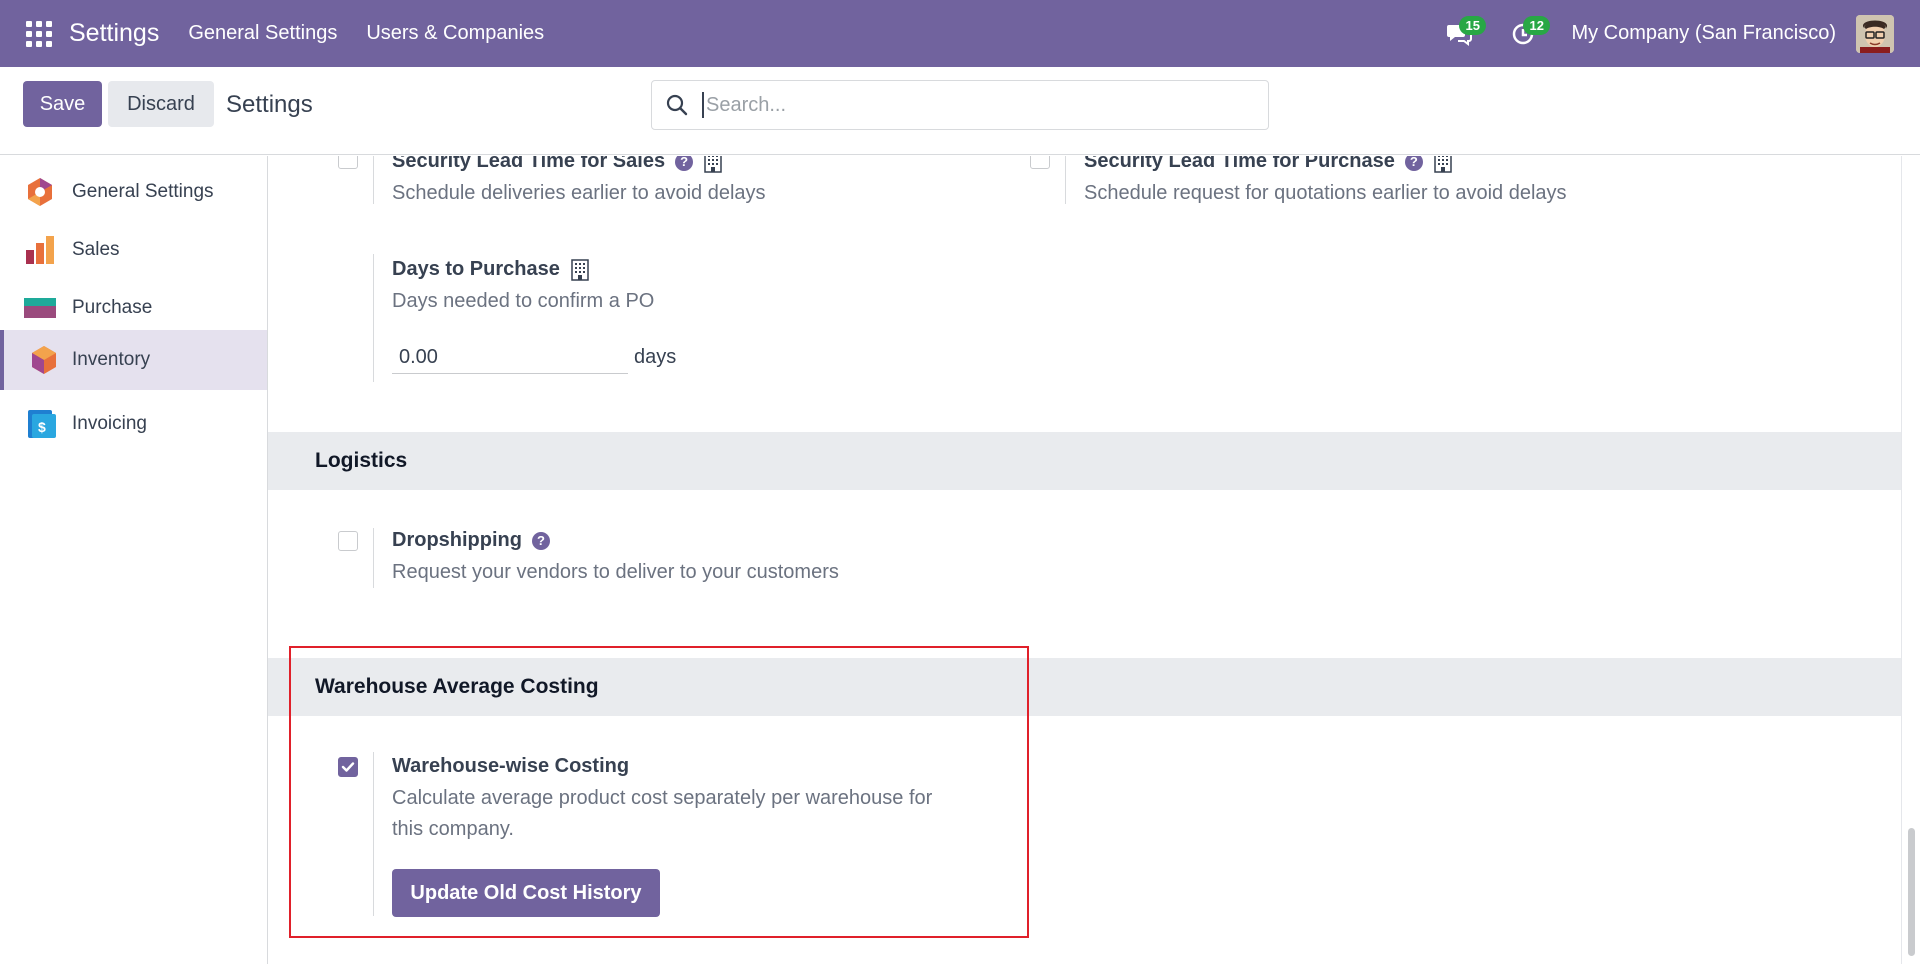 This screenshot has width=1920, height=964. What do you see at coordinates (1472, 25) in the screenshot?
I see `messages-count-badge: 15` at bounding box center [1472, 25].